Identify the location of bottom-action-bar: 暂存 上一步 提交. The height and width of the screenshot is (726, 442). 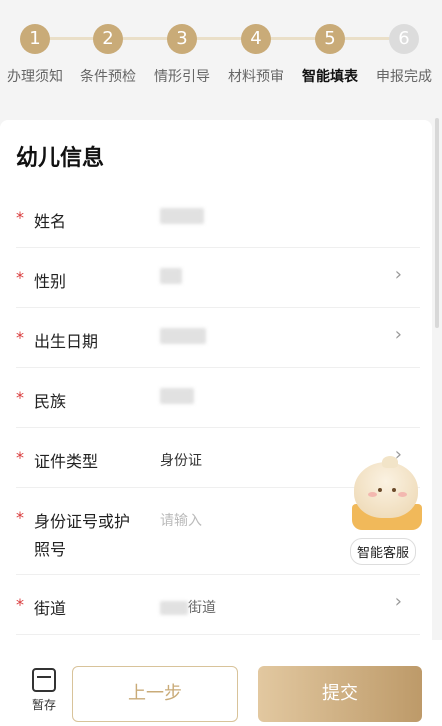
(221, 683).